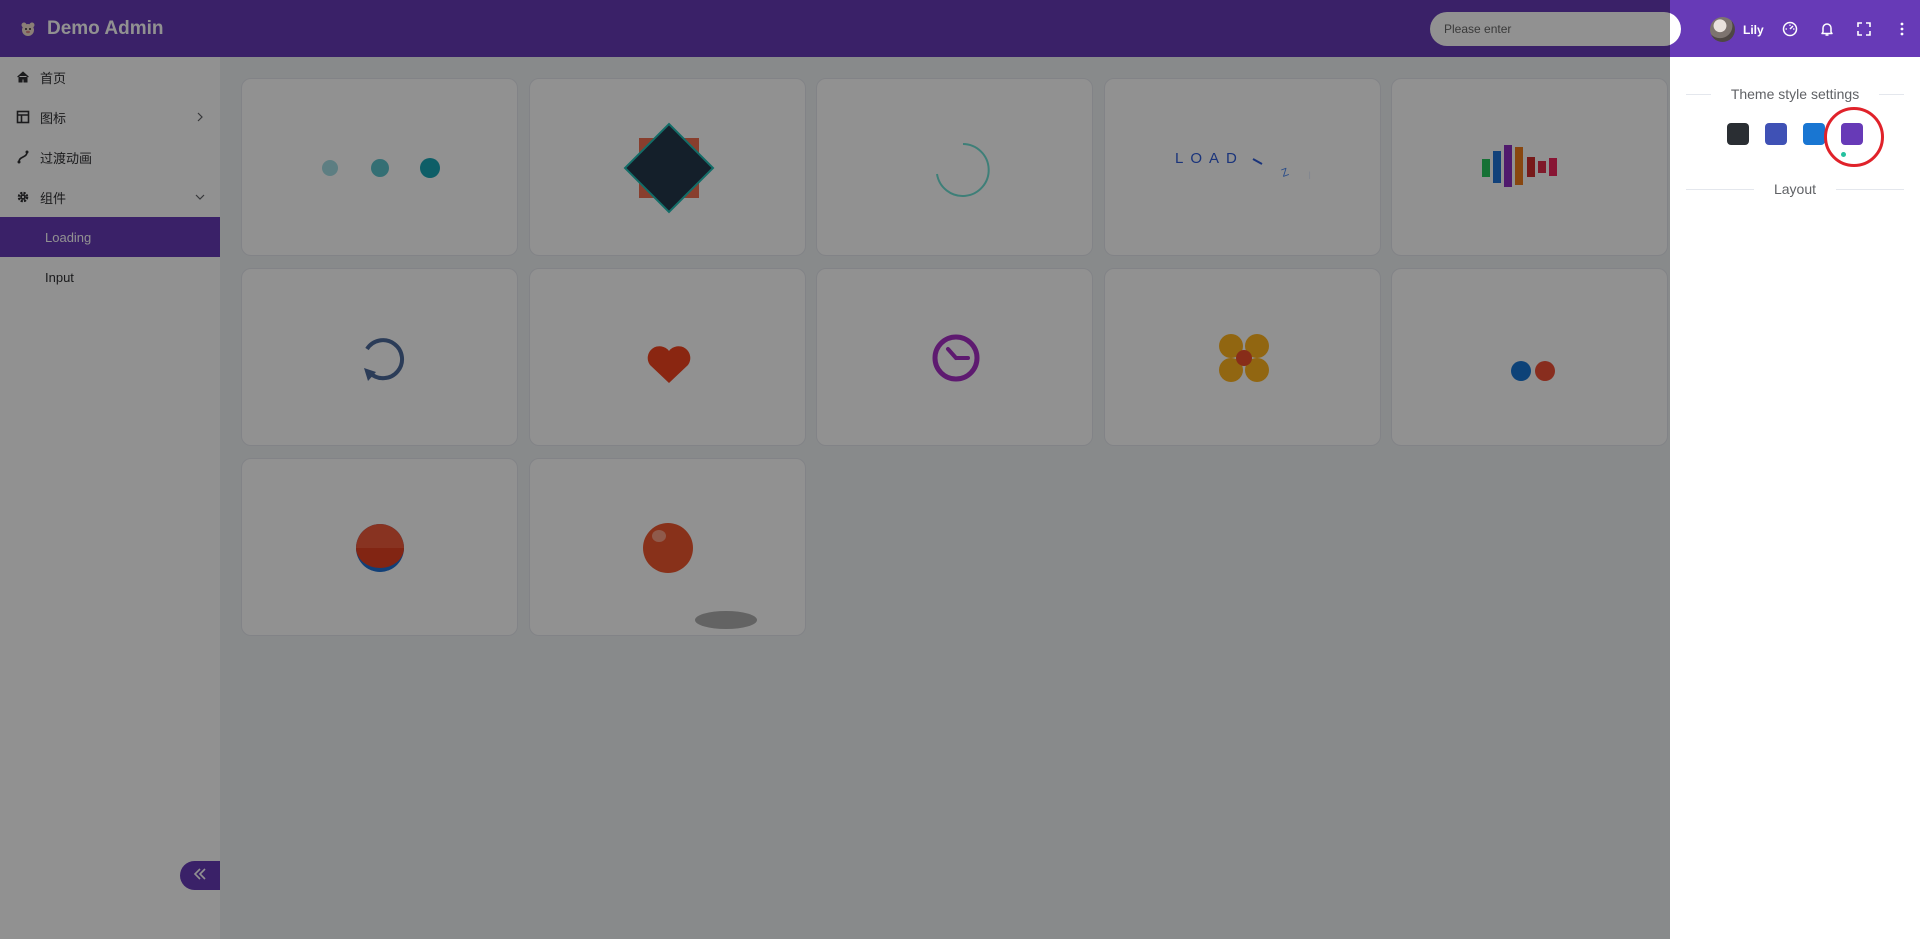 The height and width of the screenshot is (939, 1920). What do you see at coordinates (1864, 29) in the screenshot?
I see `fullscreen-icon` at bounding box center [1864, 29].